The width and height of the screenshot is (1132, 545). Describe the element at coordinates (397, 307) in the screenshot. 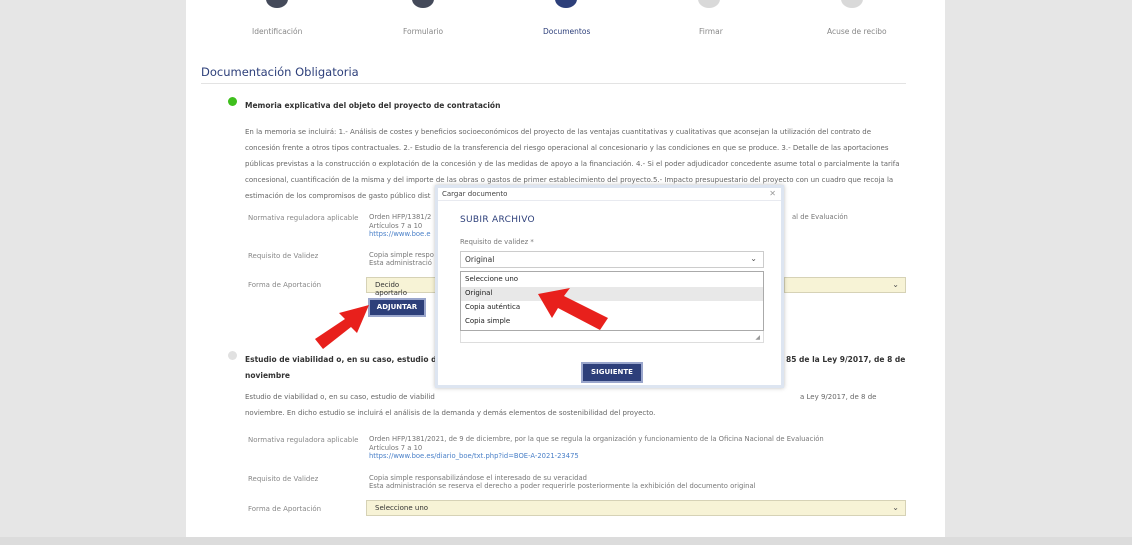

I see `adjuntar-button: ADJUNTAR` at that location.